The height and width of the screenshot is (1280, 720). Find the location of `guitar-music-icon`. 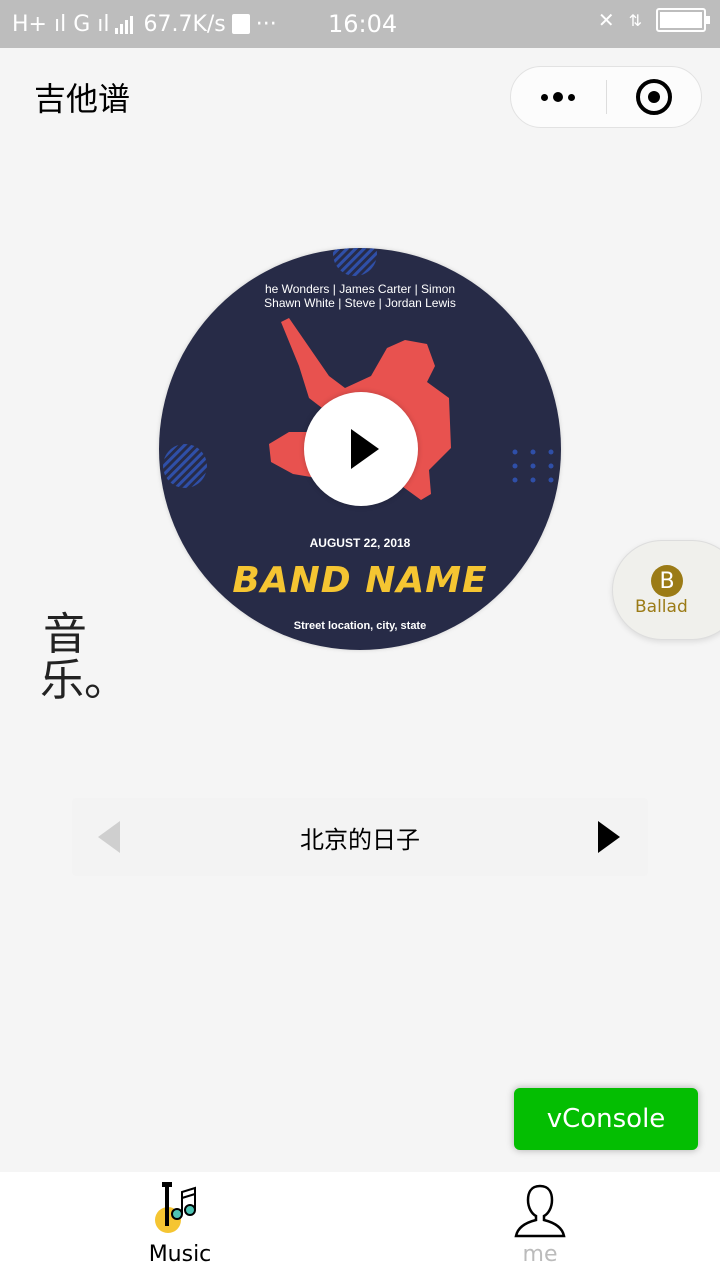

guitar-music-icon is located at coordinates (175, 1207).